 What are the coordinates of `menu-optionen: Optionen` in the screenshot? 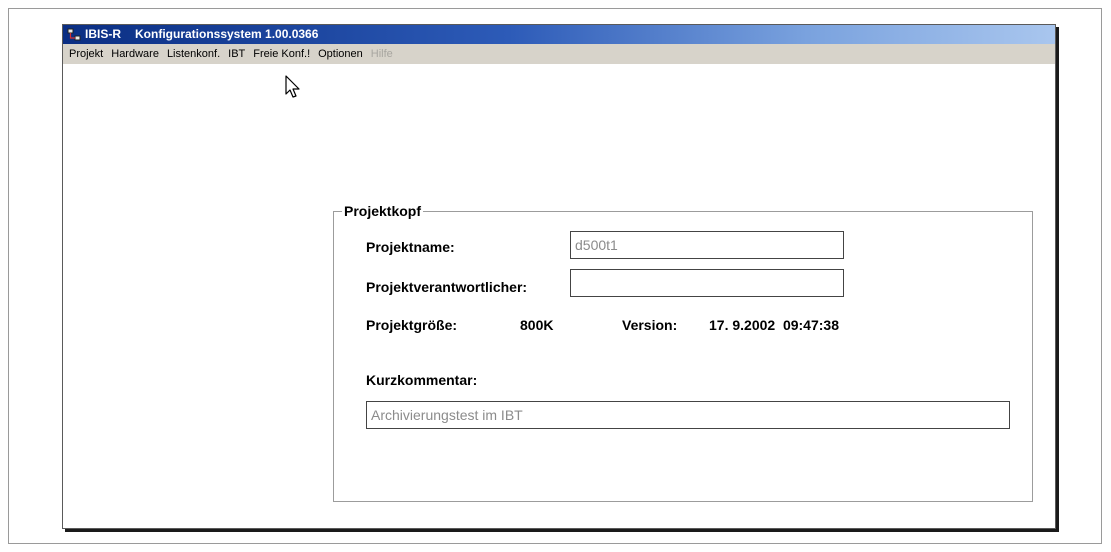 It's located at (340, 54).